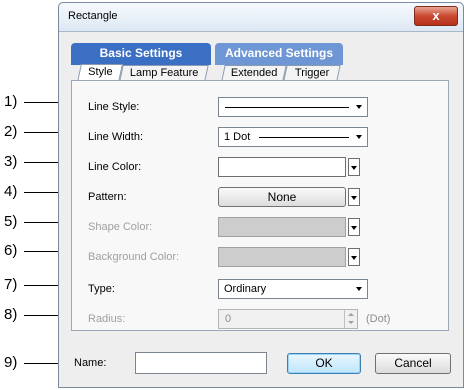  I want to click on background-color-dropdown, so click(354, 257).